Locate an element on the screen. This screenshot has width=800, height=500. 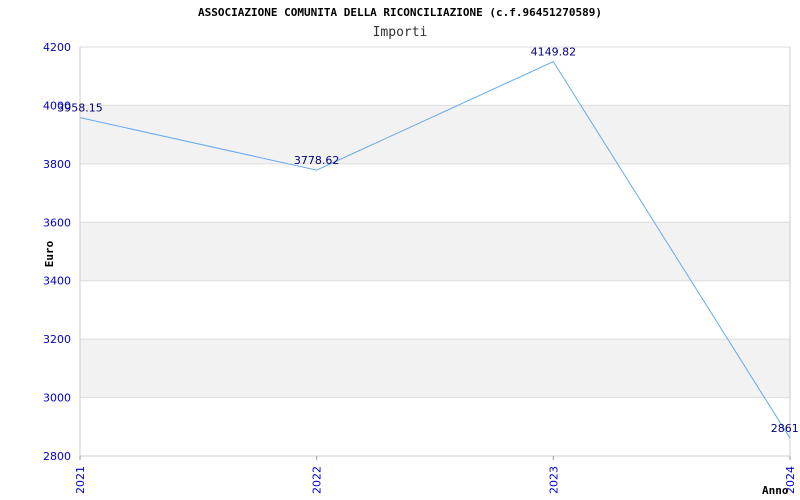
x-axis-label: Anno is located at coordinates (775, 490).